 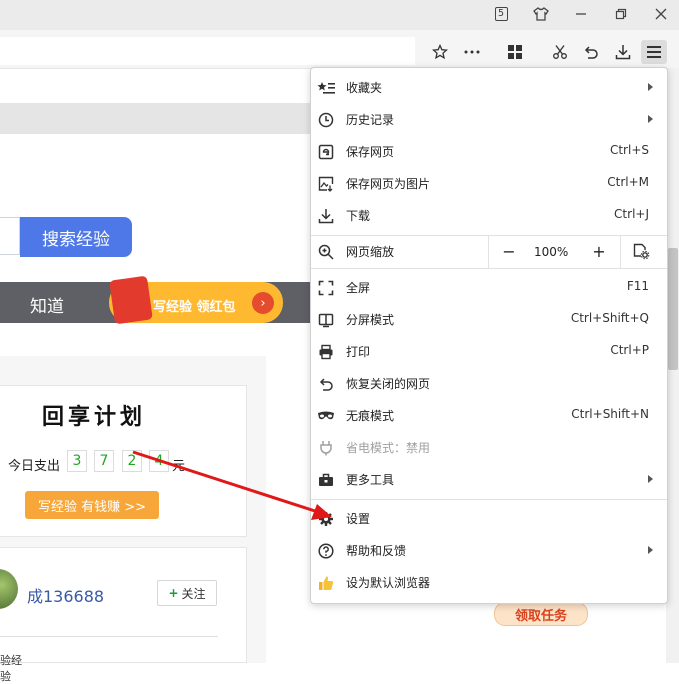 I want to click on printer-icon, so click(x=326, y=352).